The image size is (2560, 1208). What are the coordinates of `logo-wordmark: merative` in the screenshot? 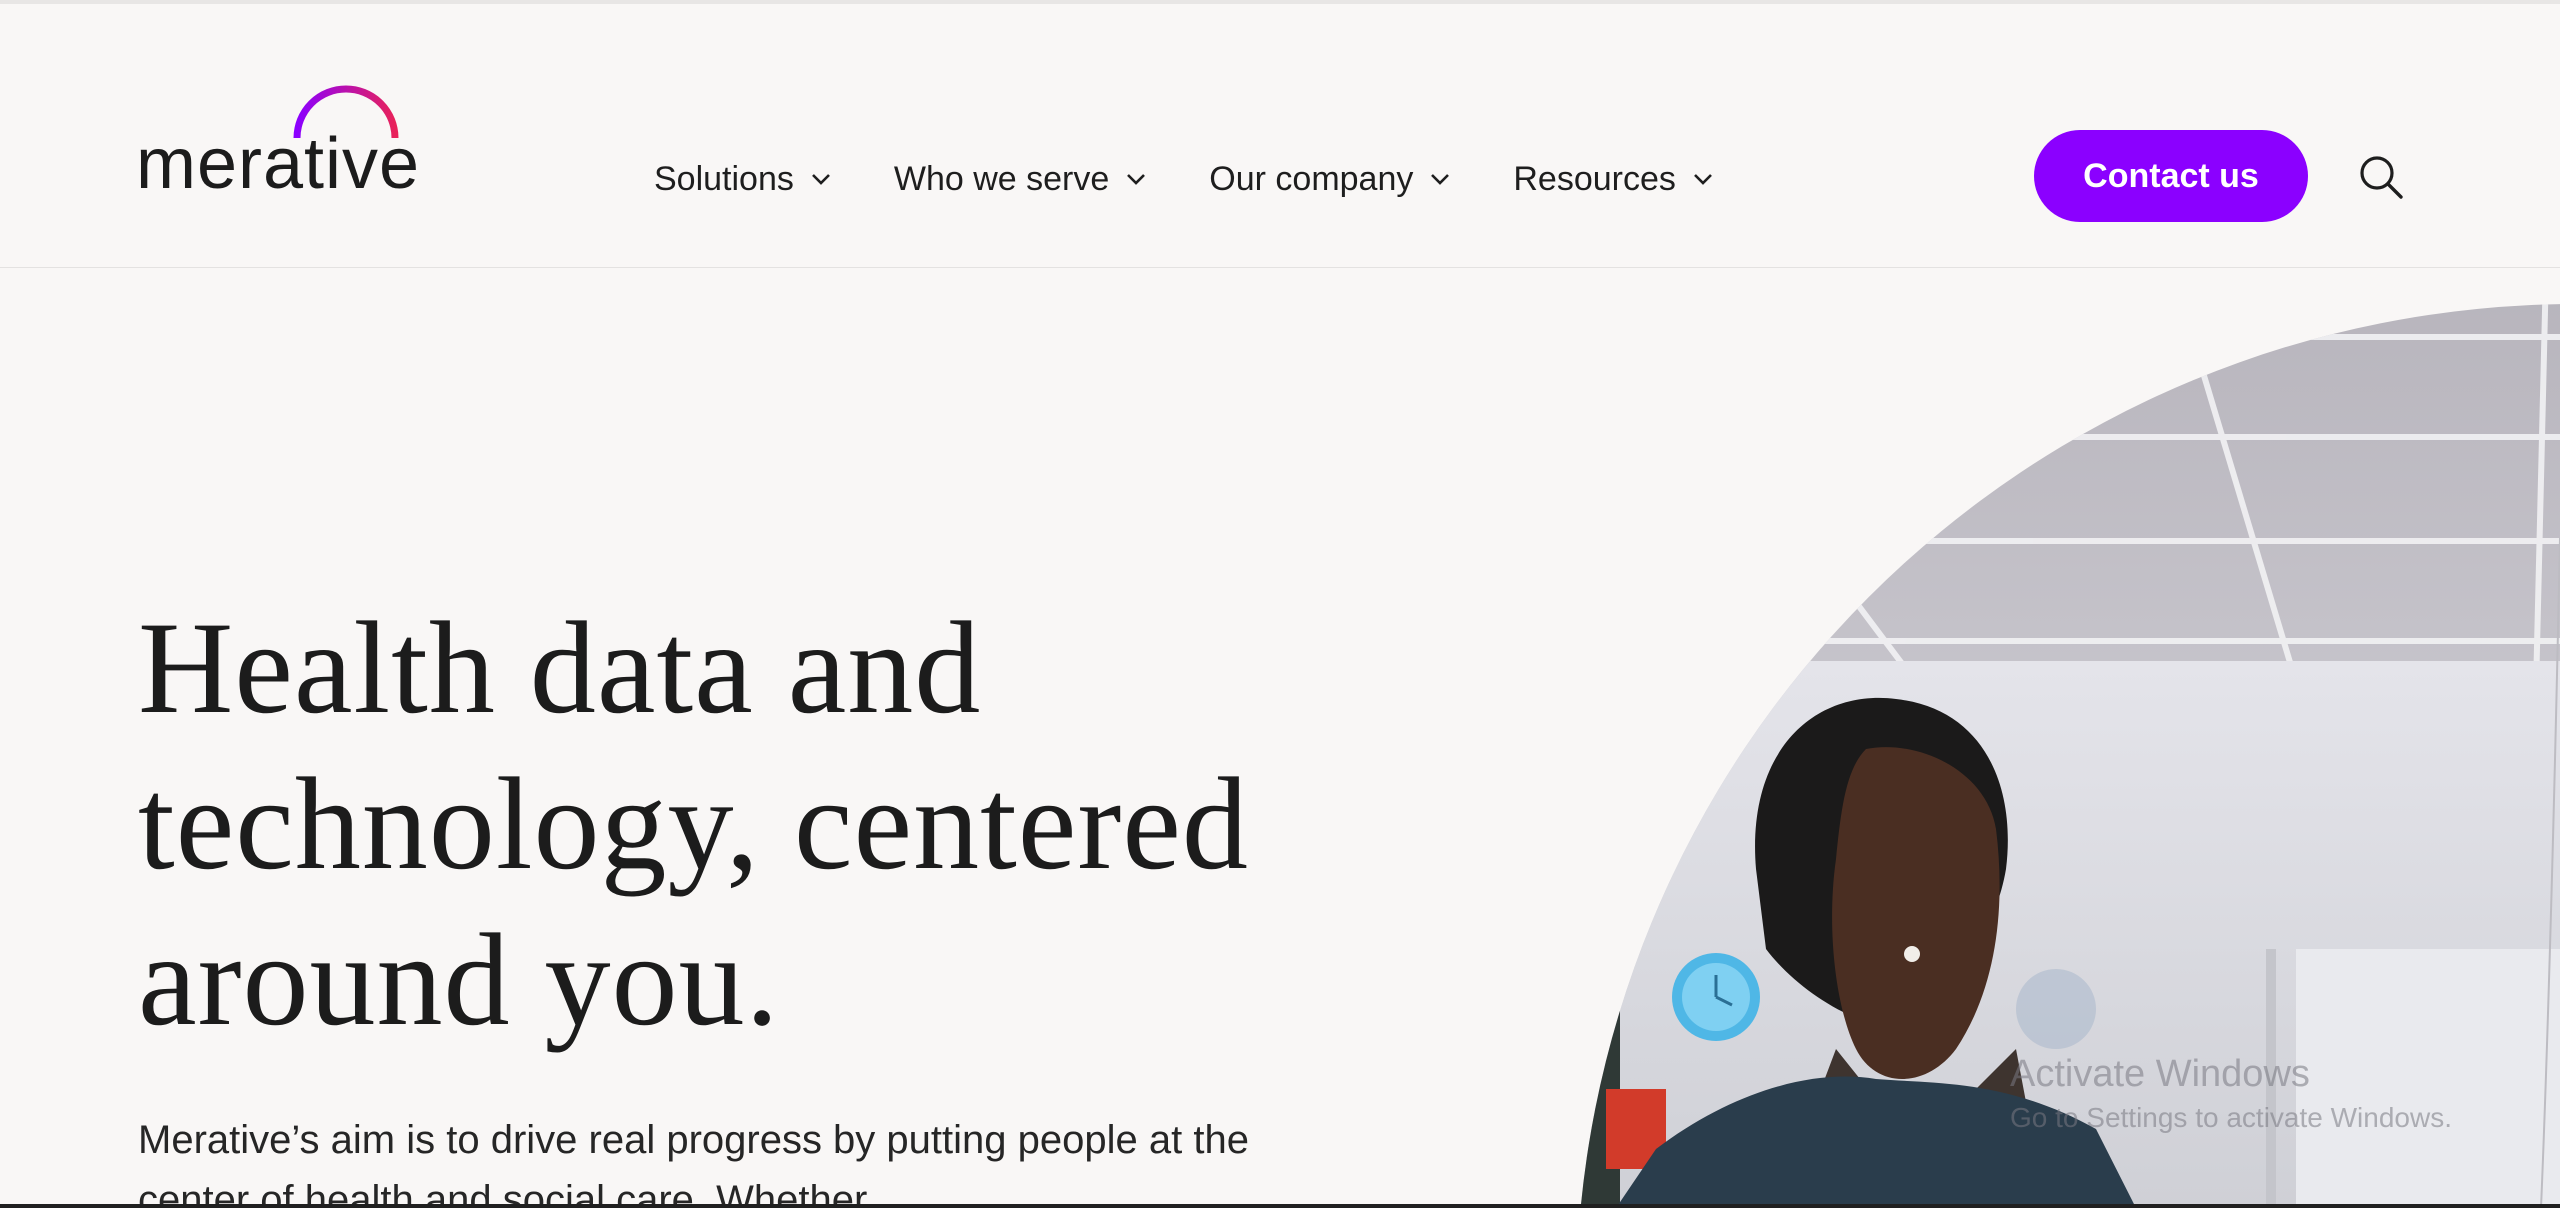 It's located at (278, 164).